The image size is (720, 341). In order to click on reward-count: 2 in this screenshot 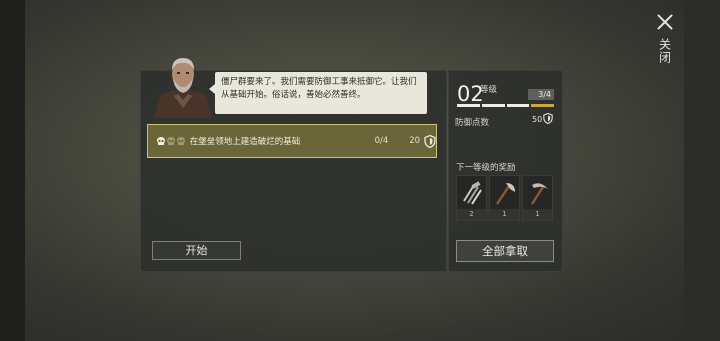, I will do `click(471, 214)`.